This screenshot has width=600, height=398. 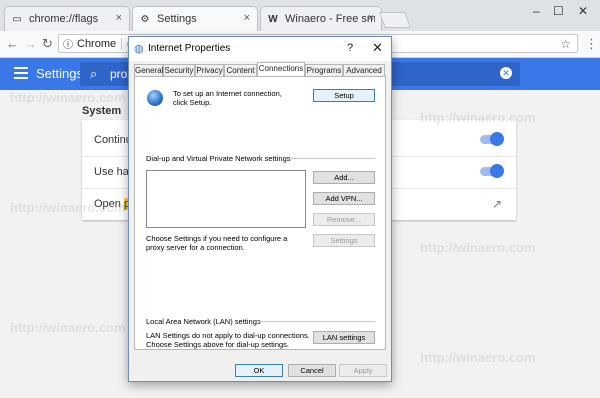 I want to click on chrome-menu-icon: ⋮, so click(x=591, y=44).